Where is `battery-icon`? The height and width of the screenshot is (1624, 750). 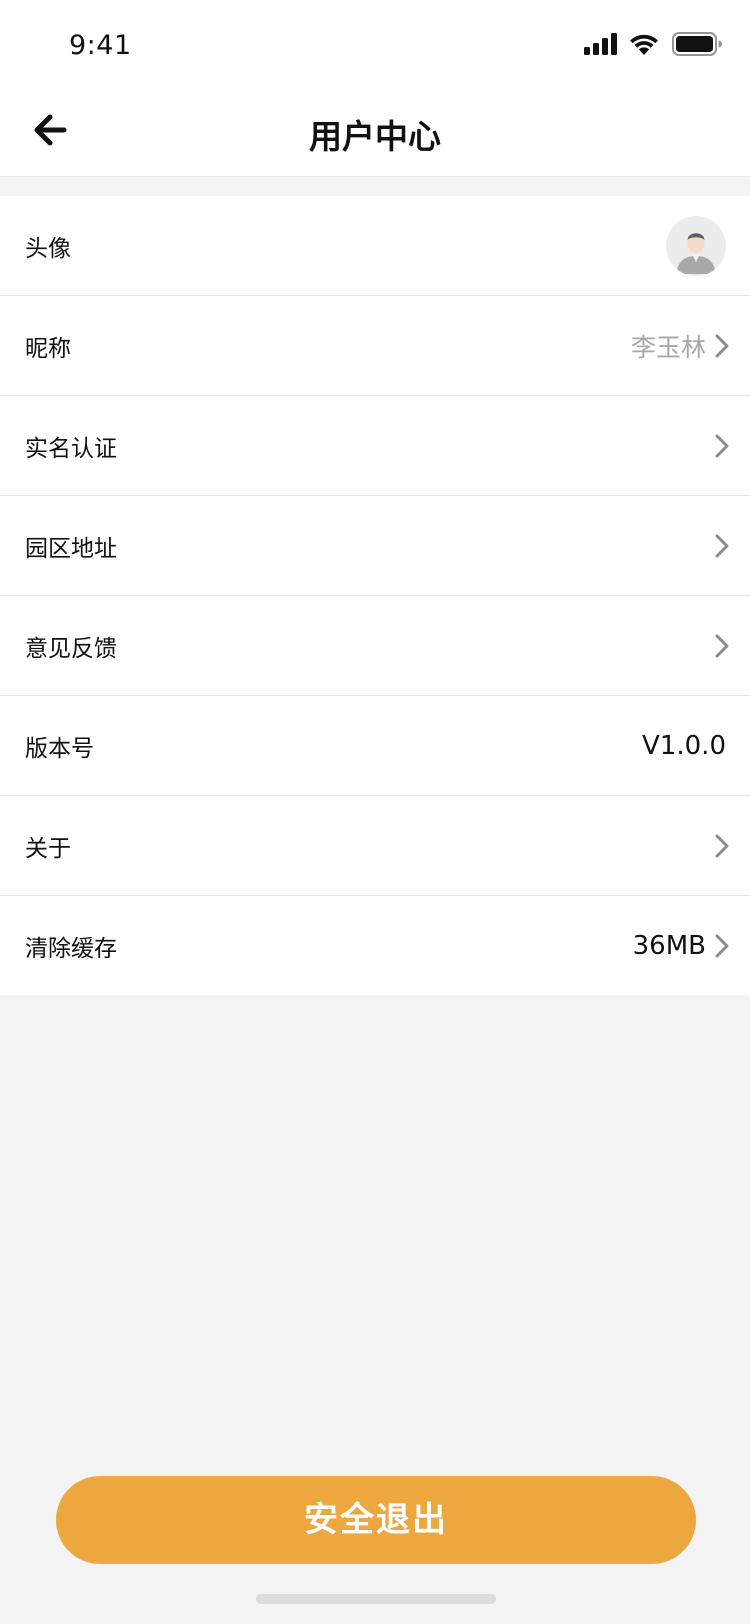 battery-icon is located at coordinates (697, 44).